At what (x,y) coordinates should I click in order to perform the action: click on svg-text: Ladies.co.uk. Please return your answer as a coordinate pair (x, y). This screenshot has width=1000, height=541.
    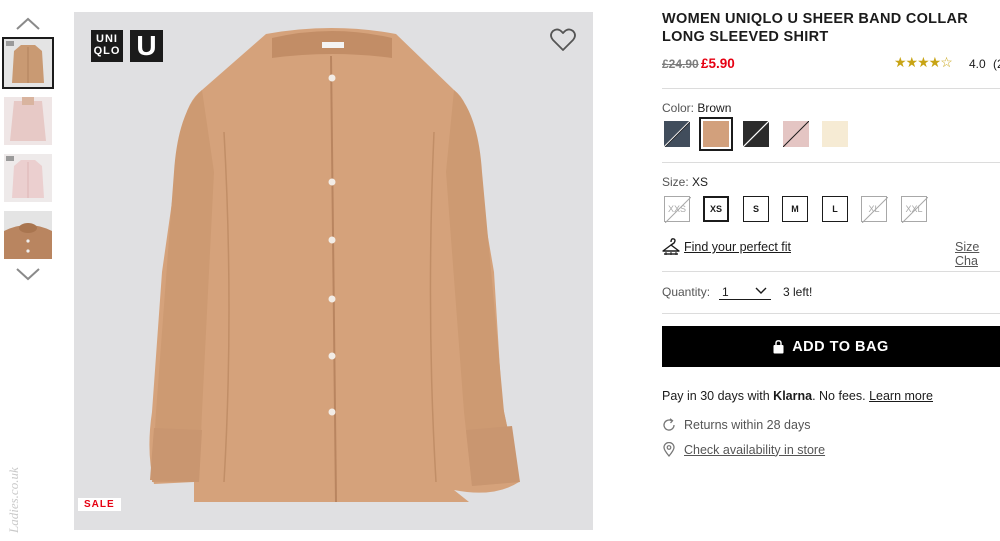
    Looking at the image, I should click on (13, 500).